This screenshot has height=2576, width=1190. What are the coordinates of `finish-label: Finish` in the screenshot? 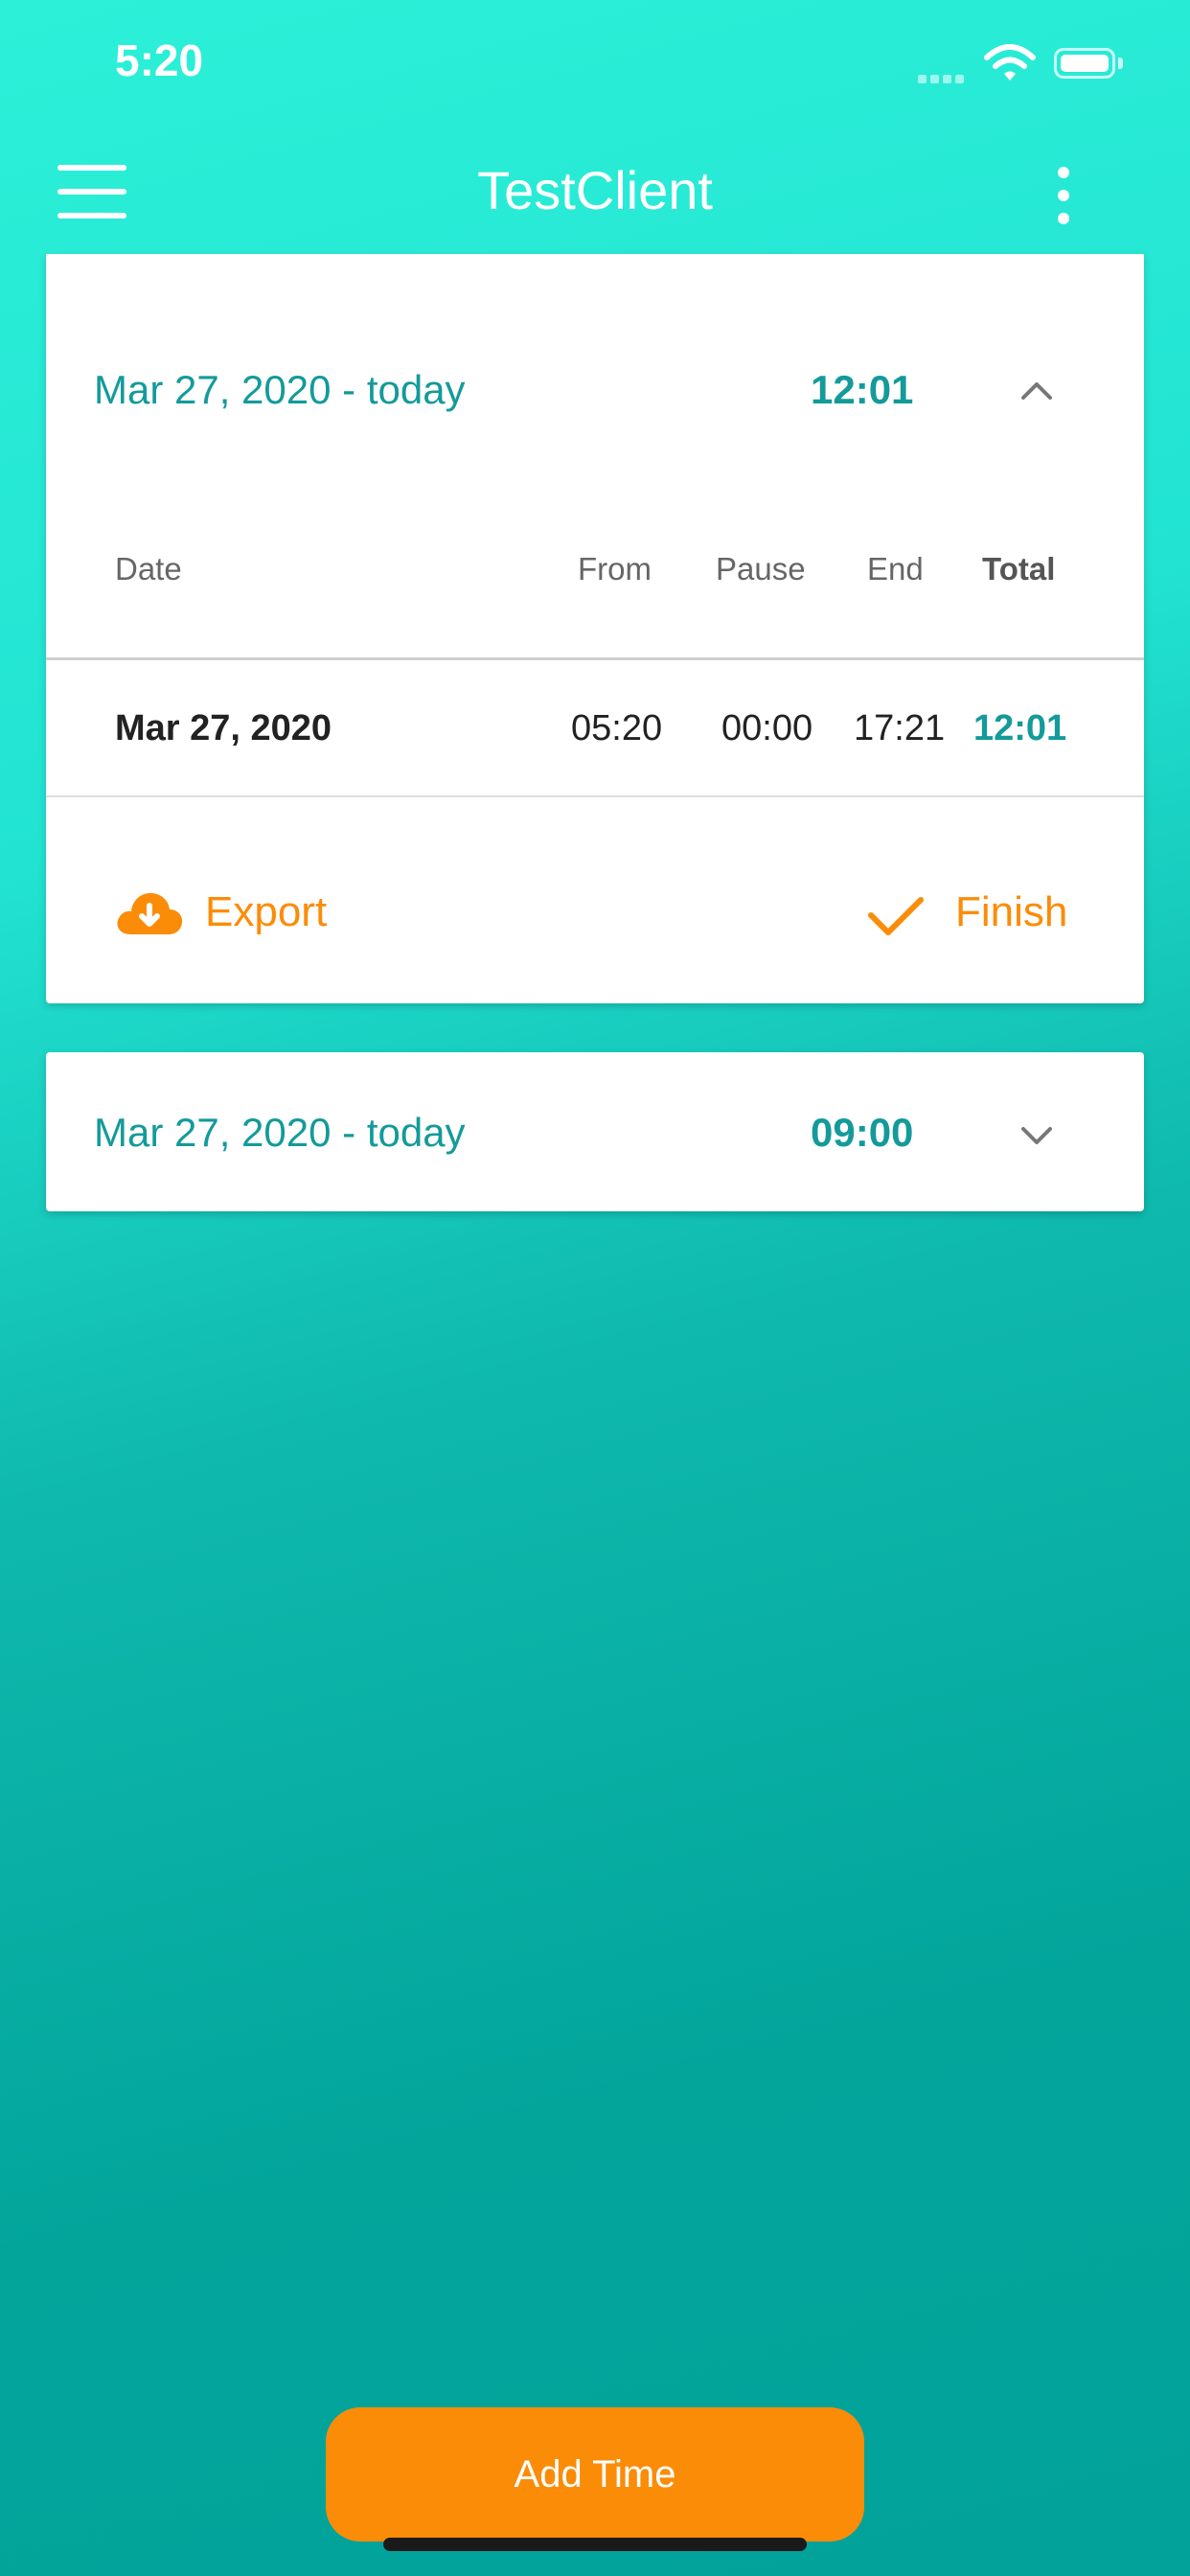 It's located at (1012, 911).